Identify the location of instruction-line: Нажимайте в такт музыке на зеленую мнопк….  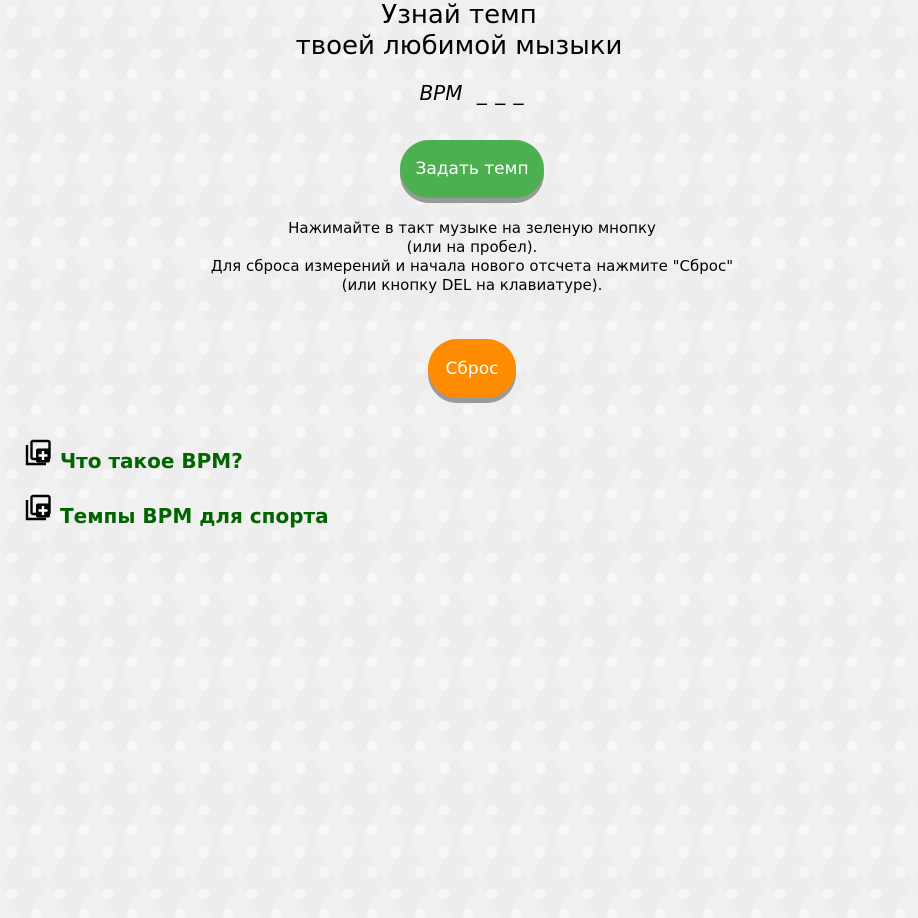
(472, 228).